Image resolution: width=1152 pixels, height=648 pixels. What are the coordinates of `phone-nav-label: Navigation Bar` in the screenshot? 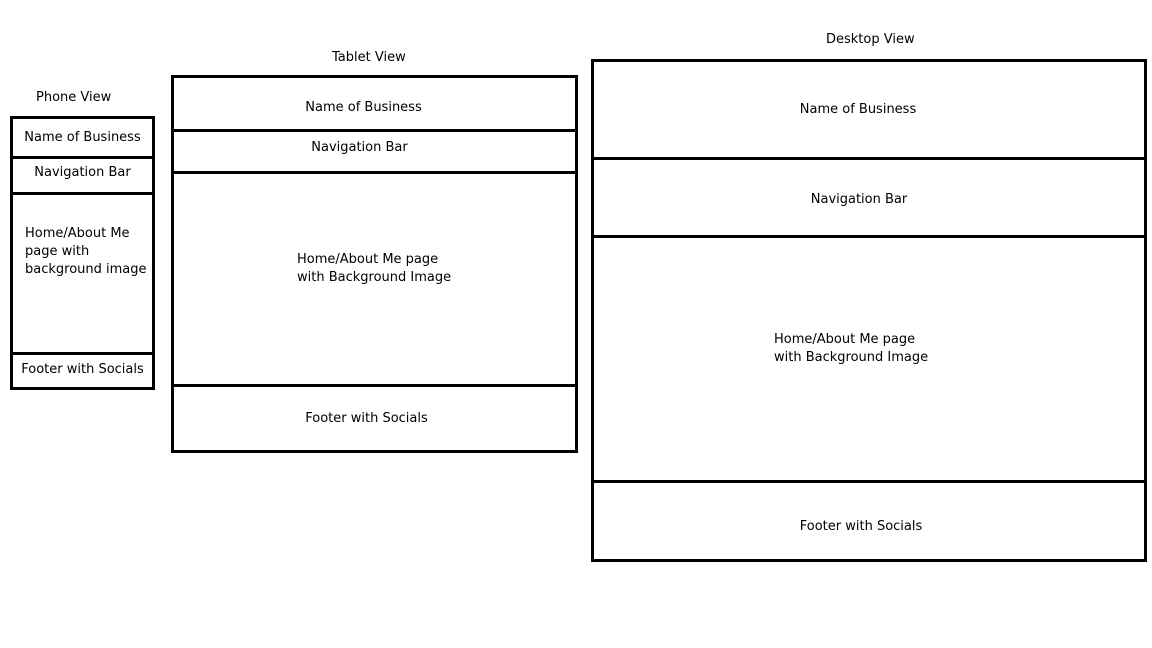 It's located at (82, 172).